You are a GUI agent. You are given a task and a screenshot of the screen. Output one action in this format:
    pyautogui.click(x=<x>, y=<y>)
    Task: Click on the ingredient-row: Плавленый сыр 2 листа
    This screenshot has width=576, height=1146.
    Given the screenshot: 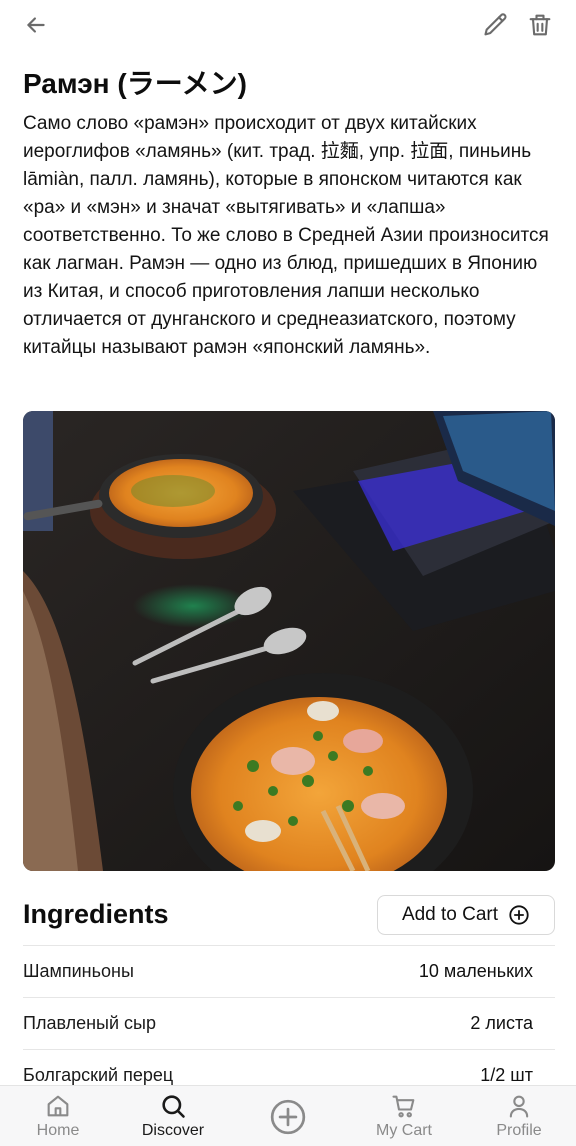 What is the action you would take?
    pyautogui.click(x=289, y=1023)
    